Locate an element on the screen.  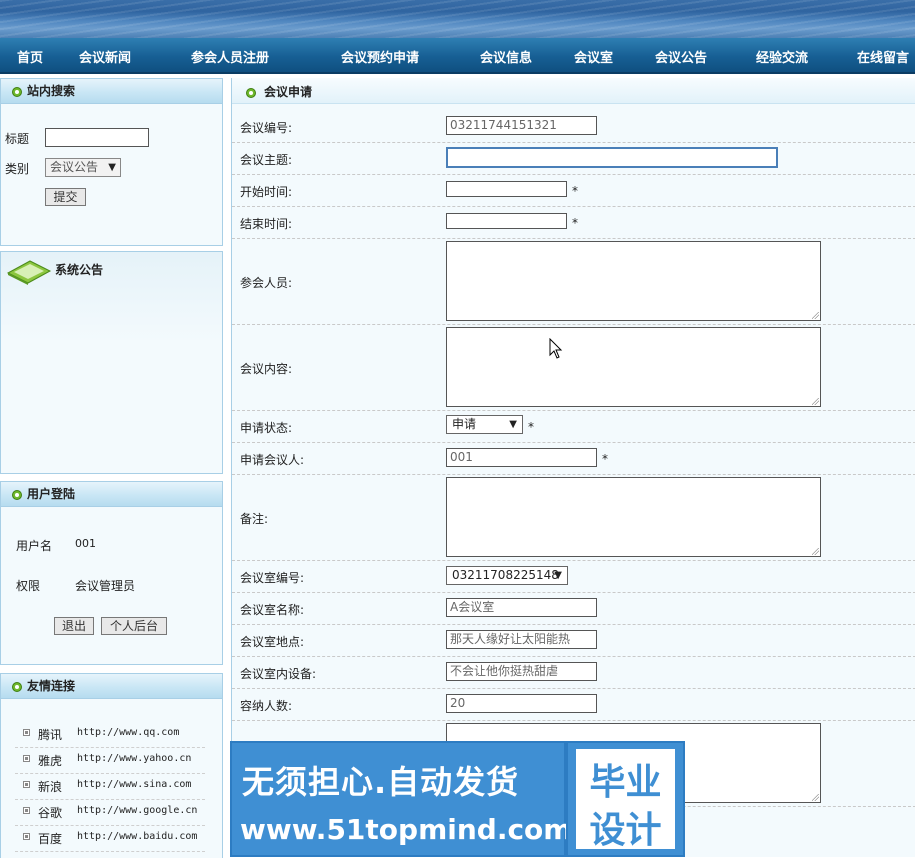
username-value: 001 is located at coordinates (85, 543).